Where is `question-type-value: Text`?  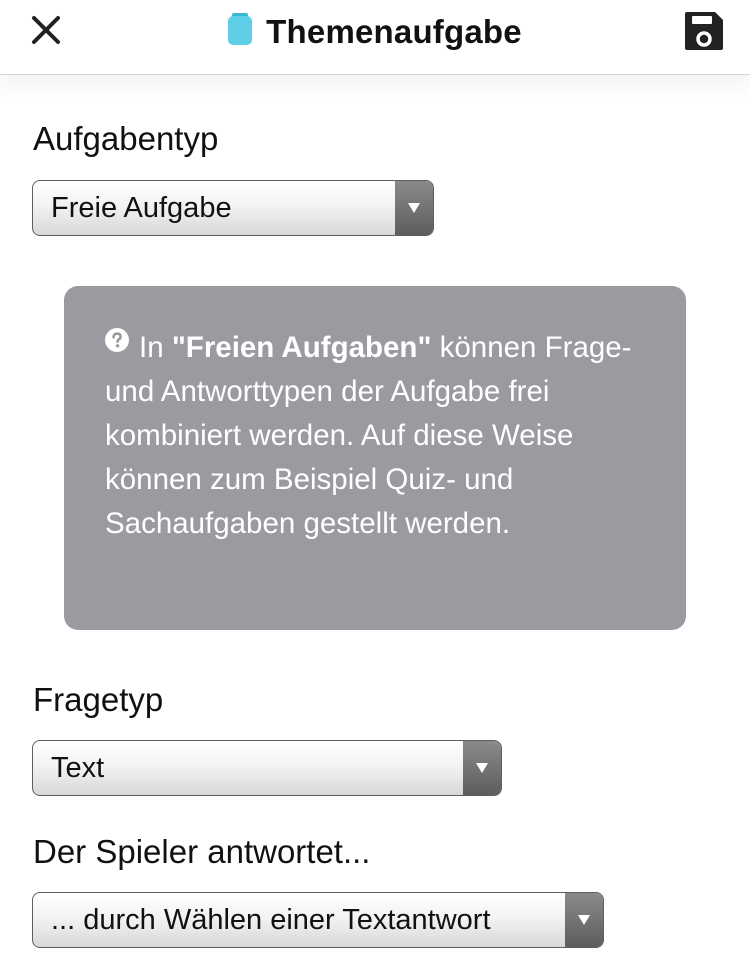 question-type-value: Text is located at coordinates (78, 768).